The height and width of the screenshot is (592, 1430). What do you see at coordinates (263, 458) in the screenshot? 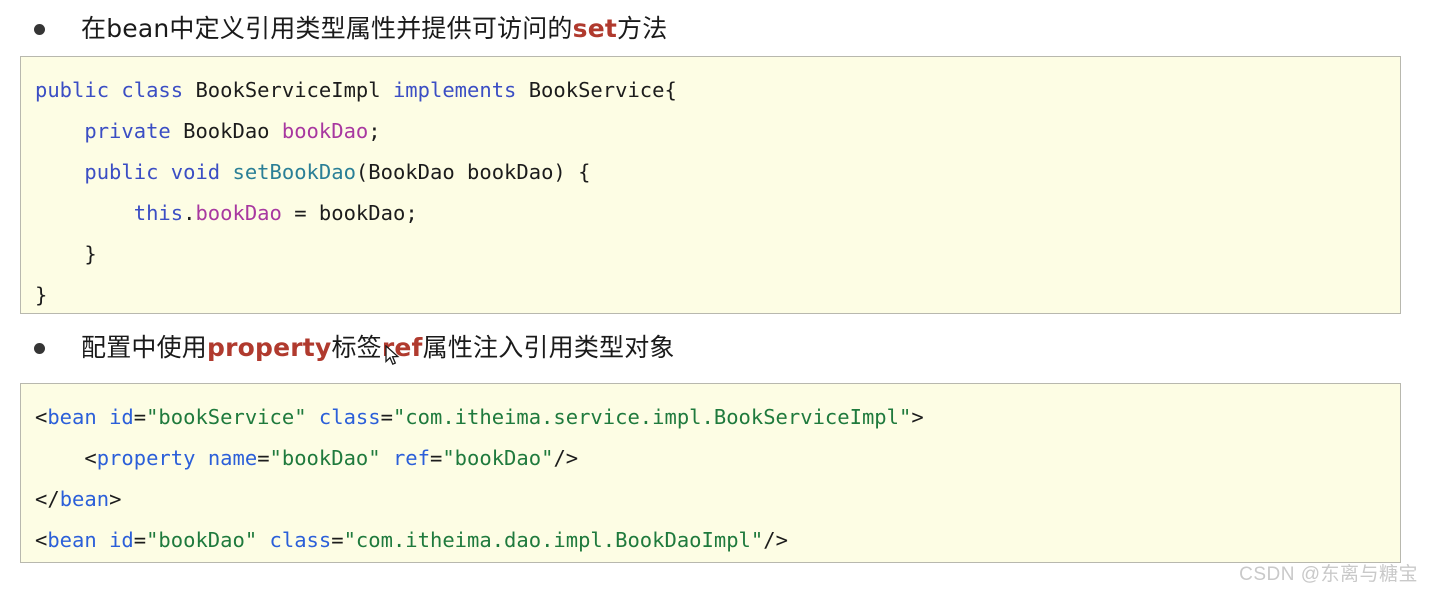
I see `xml-eq-2: =` at bounding box center [263, 458].